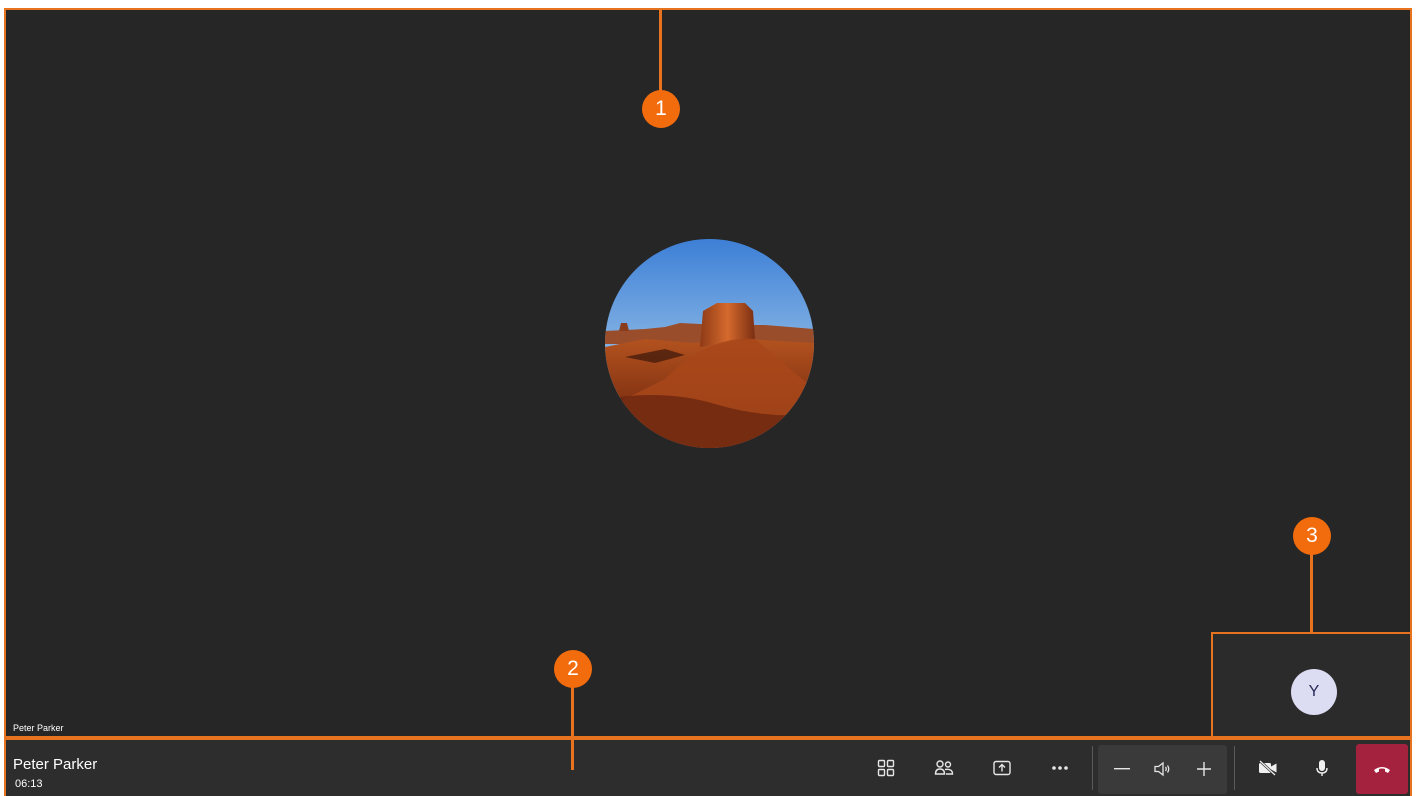 The width and height of the screenshot is (1416, 796). What do you see at coordinates (661, 109) in the screenshot?
I see `callout-1-badge: 1` at bounding box center [661, 109].